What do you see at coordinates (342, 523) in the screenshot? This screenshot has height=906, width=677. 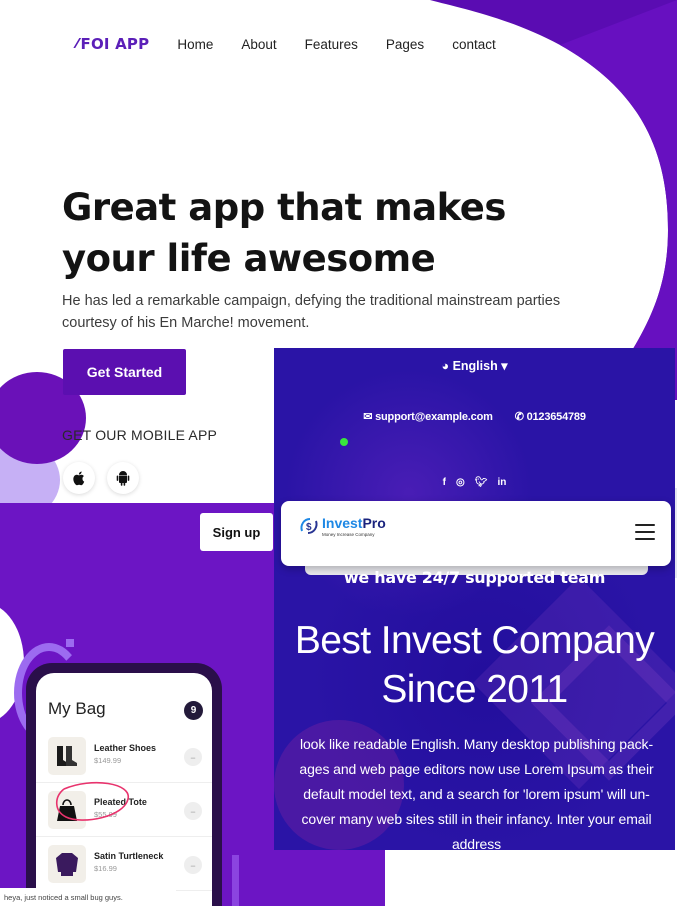 I see `brand-prefix: Invest` at bounding box center [342, 523].